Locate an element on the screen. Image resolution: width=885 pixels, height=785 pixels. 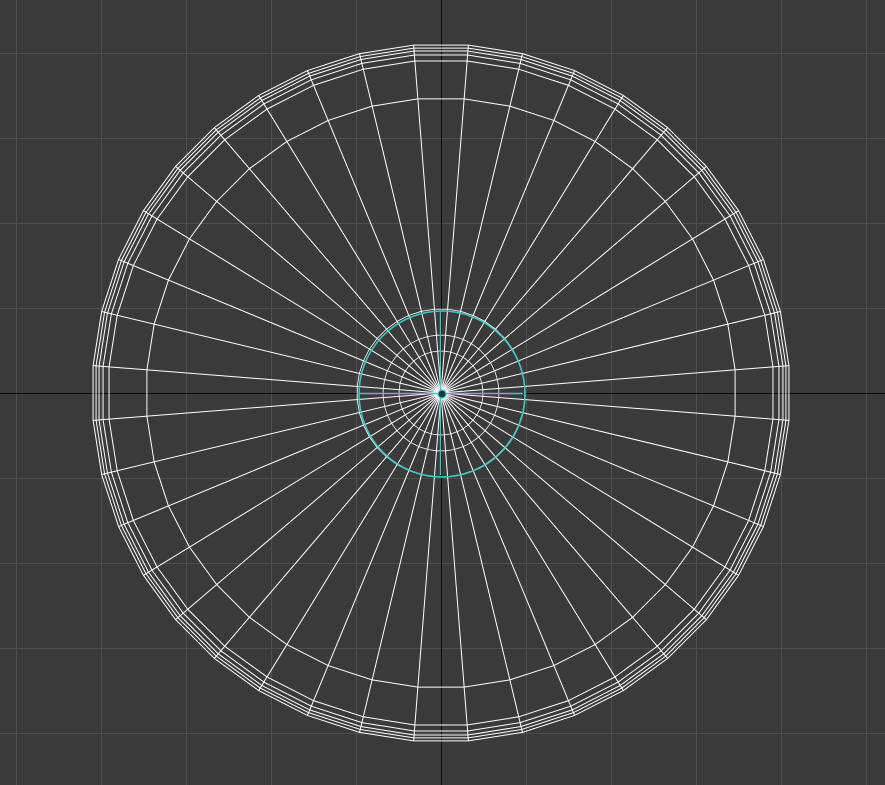
pivot-point is located at coordinates (442, 394).